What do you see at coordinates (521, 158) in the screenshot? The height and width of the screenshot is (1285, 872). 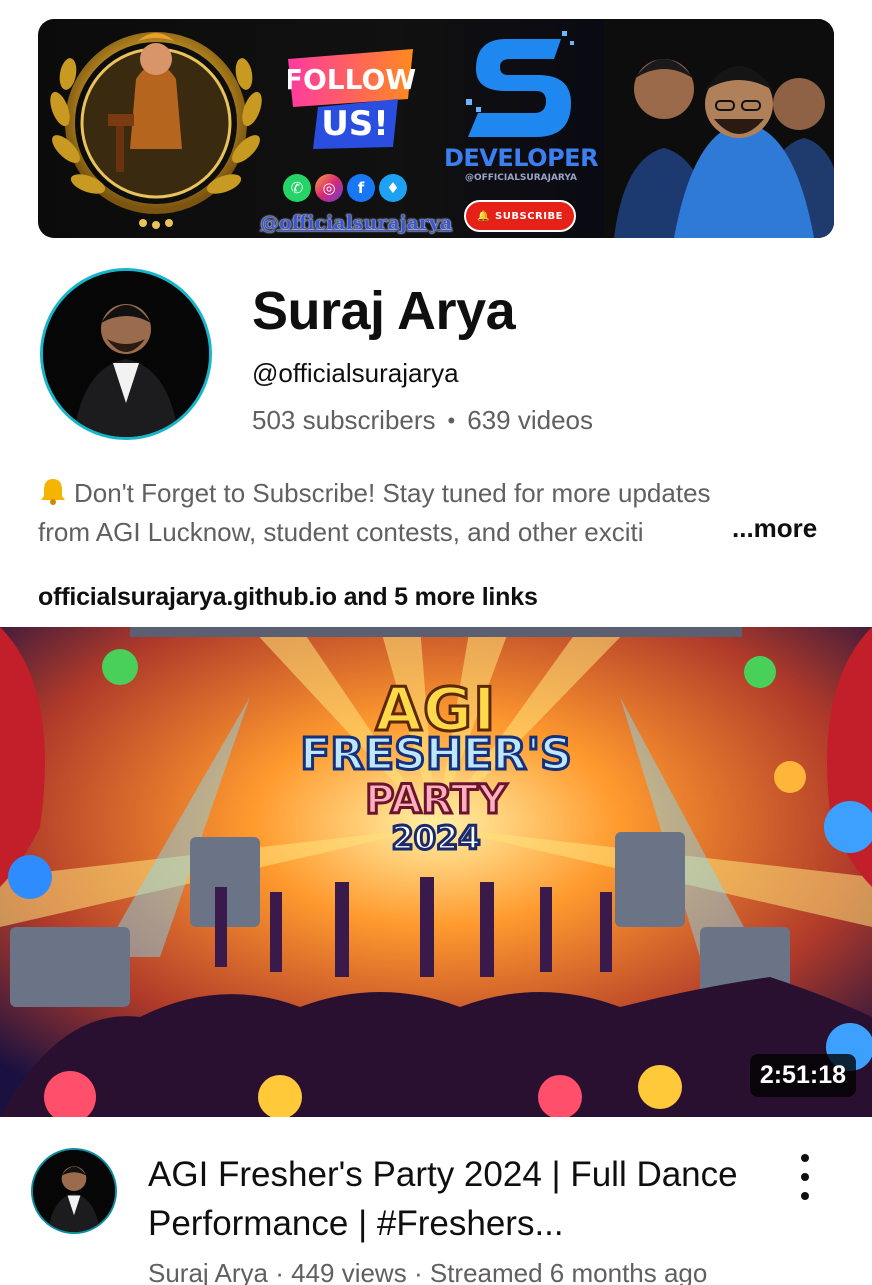 I see `developer-title: DEVELOPER` at bounding box center [521, 158].